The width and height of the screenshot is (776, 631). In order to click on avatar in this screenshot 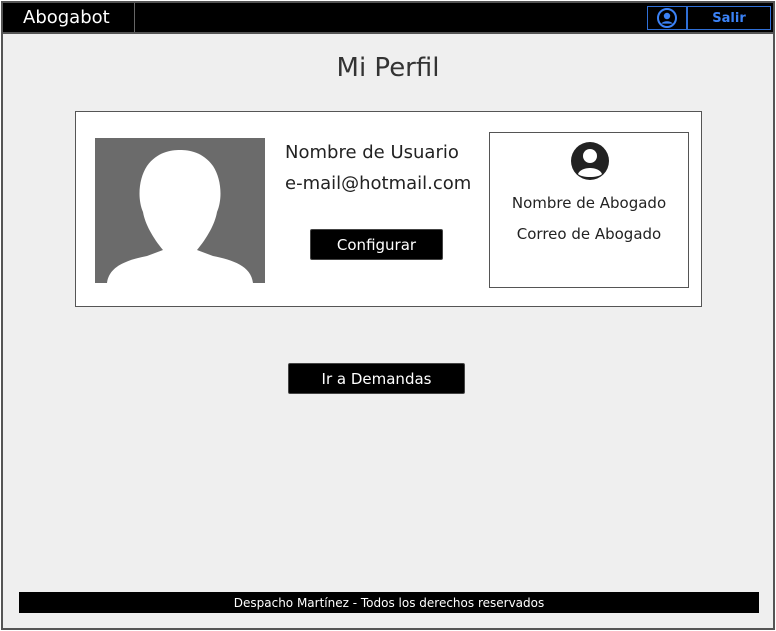, I will do `click(180, 210)`.